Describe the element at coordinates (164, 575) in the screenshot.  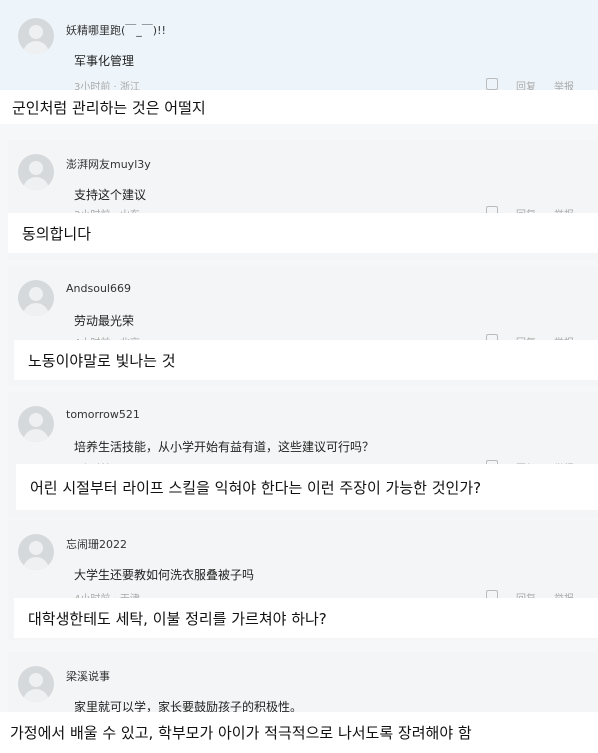
I see `comment-text: 大学生还要教如何洗衣服叠被子吗` at that location.